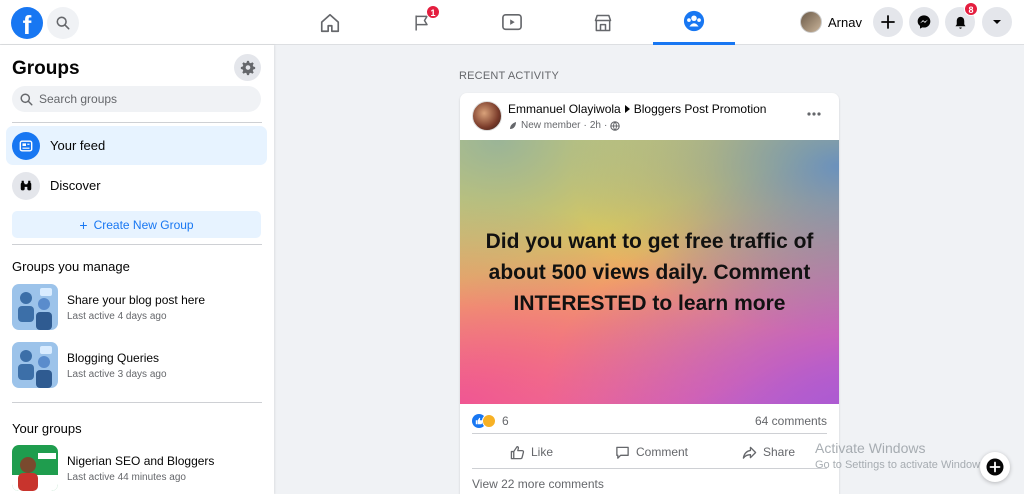 The height and width of the screenshot is (494, 1024). I want to click on like-label: Like, so click(542, 452).